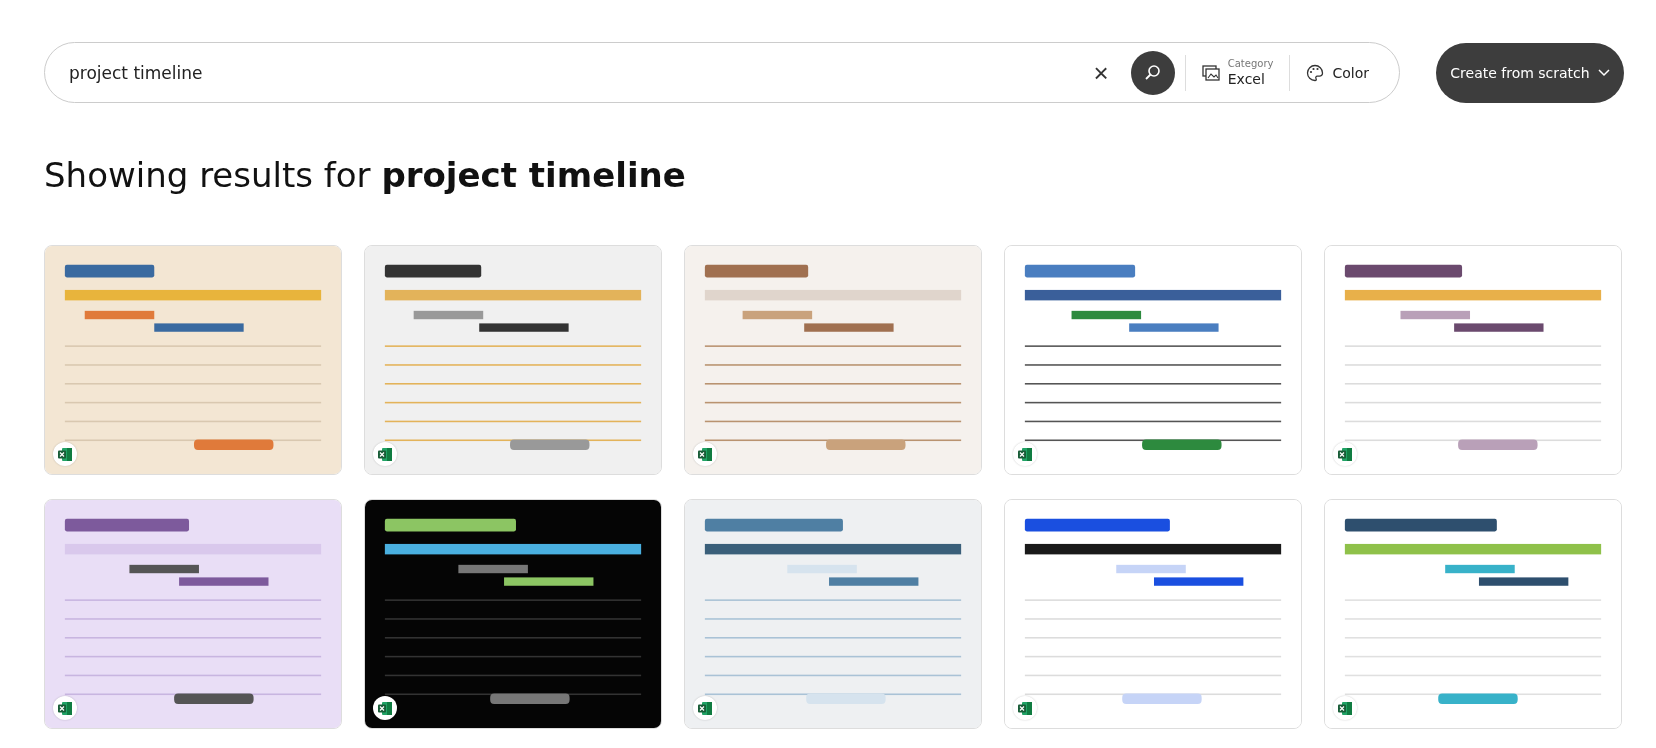 Image resolution: width=1656 pixels, height=748 pixels. What do you see at coordinates (365, 175) in the screenshot?
I see `results-heading: Showing results for project timeline` at bounding box center [365, 175].